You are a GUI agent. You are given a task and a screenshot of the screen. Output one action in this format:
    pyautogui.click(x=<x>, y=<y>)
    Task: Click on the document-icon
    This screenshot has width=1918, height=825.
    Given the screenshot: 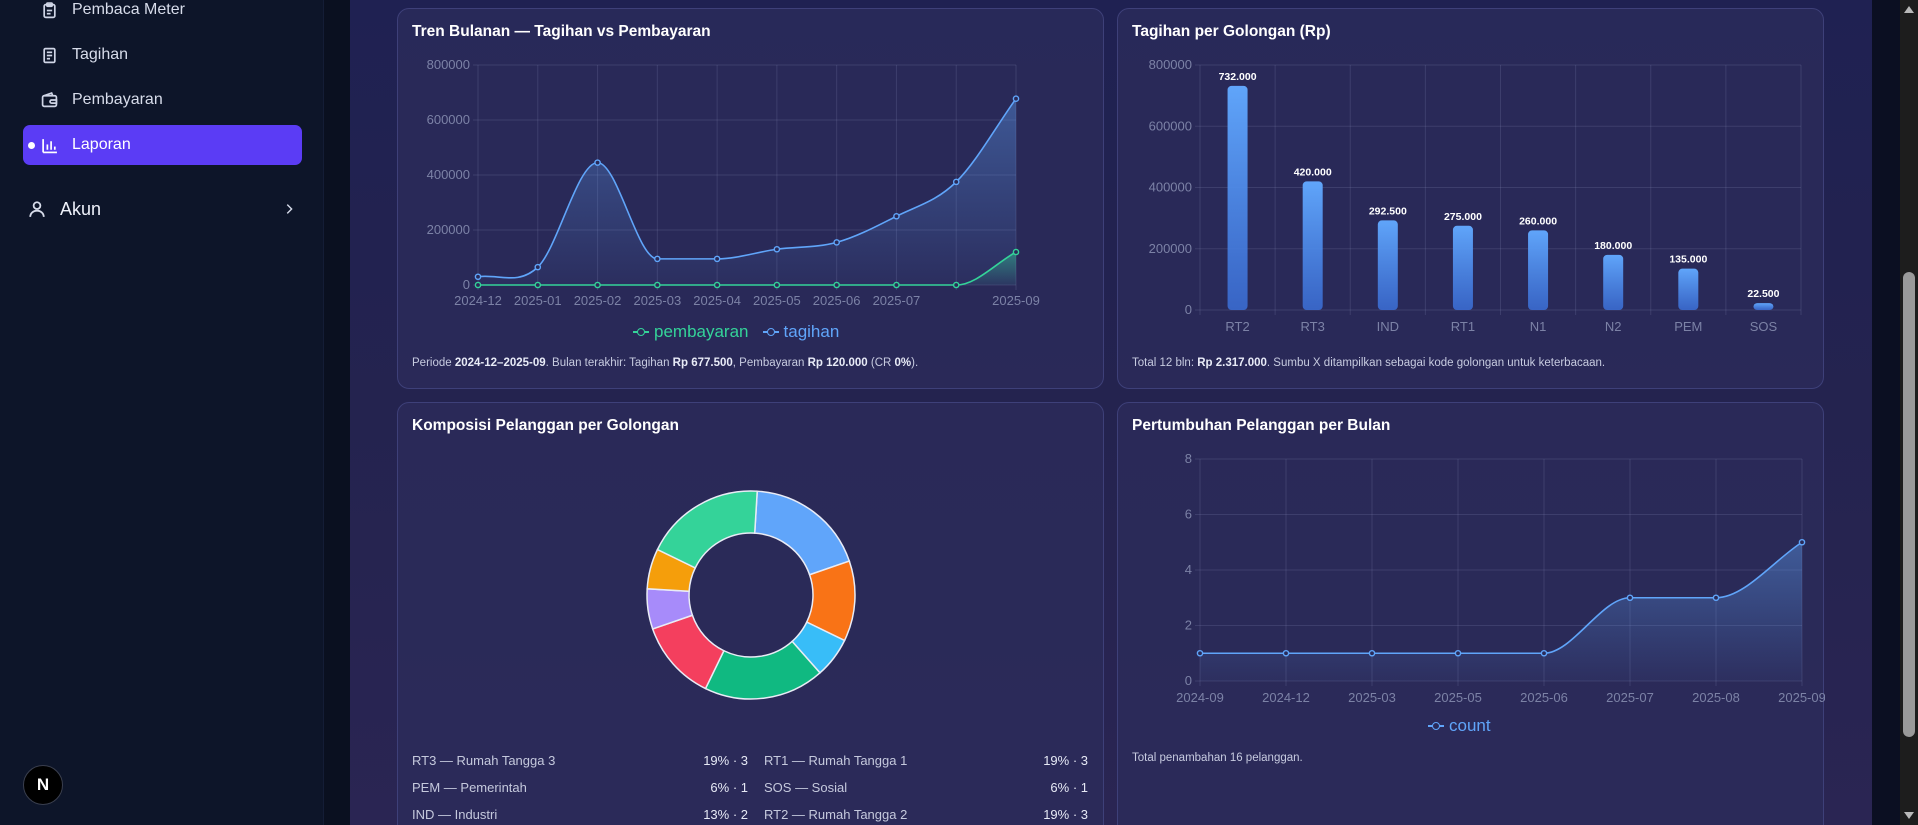 What is the action you would take?
    pyautogui.click(x=49, y=55)
    